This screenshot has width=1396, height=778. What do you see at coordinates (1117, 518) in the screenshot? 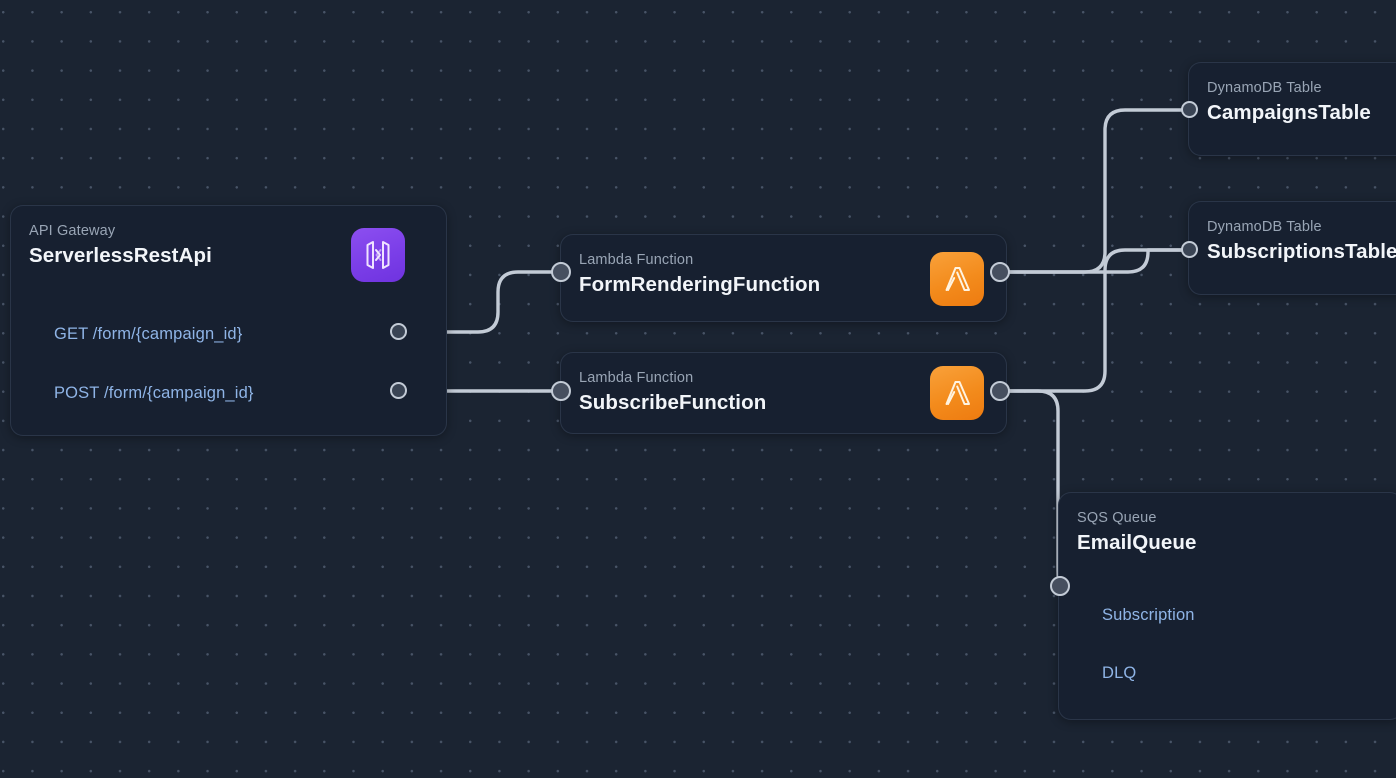
I see `node-type-label: SQS Queue` at bounding box center [1117, 518].